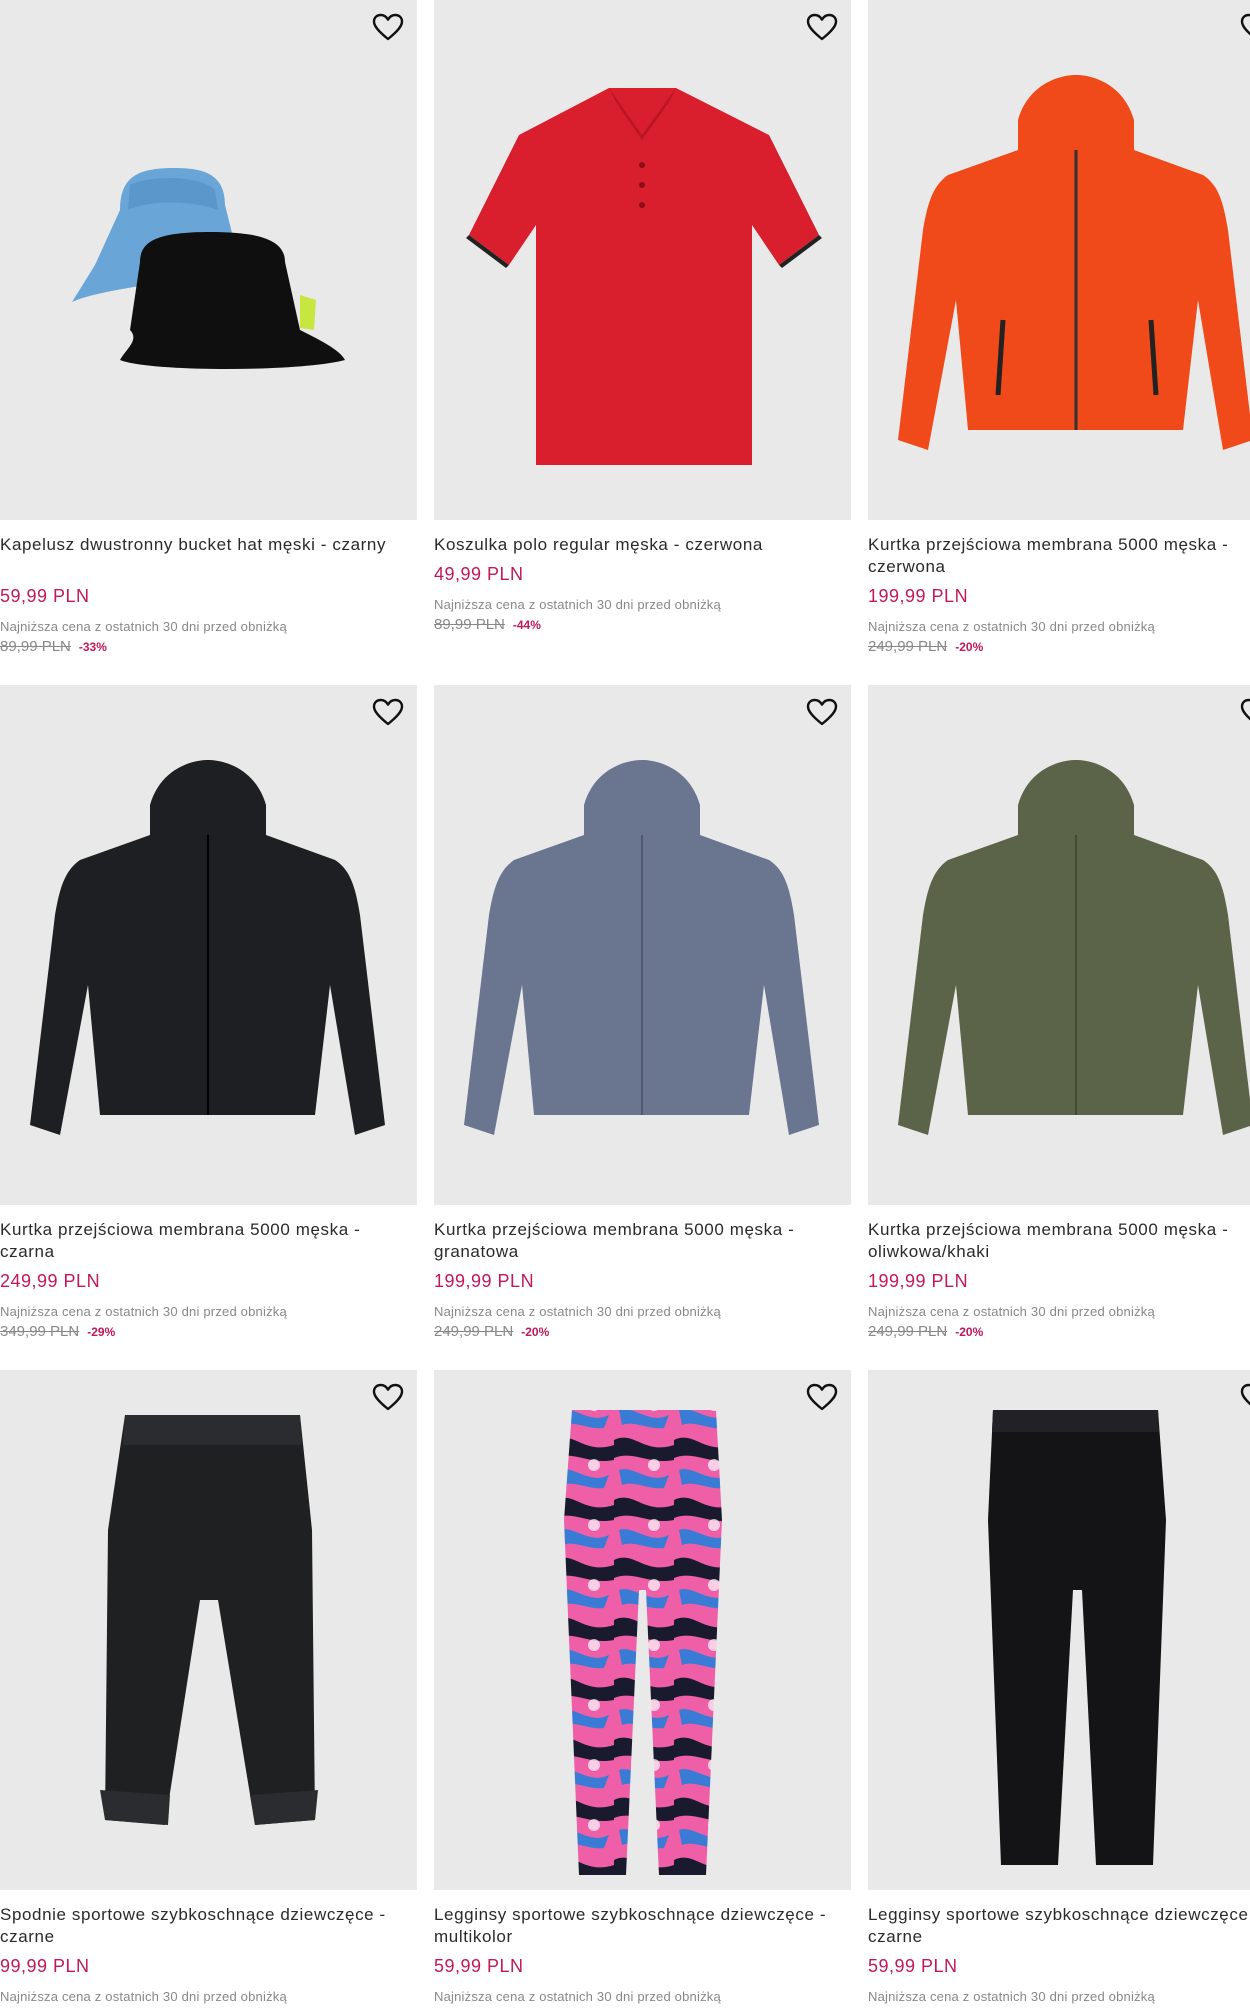 This screenshot has width=1250, height=2014. Describe the element at coordinates (479, 574) in the screenshot. I see `product-price: 49,99 PLN` at that location.